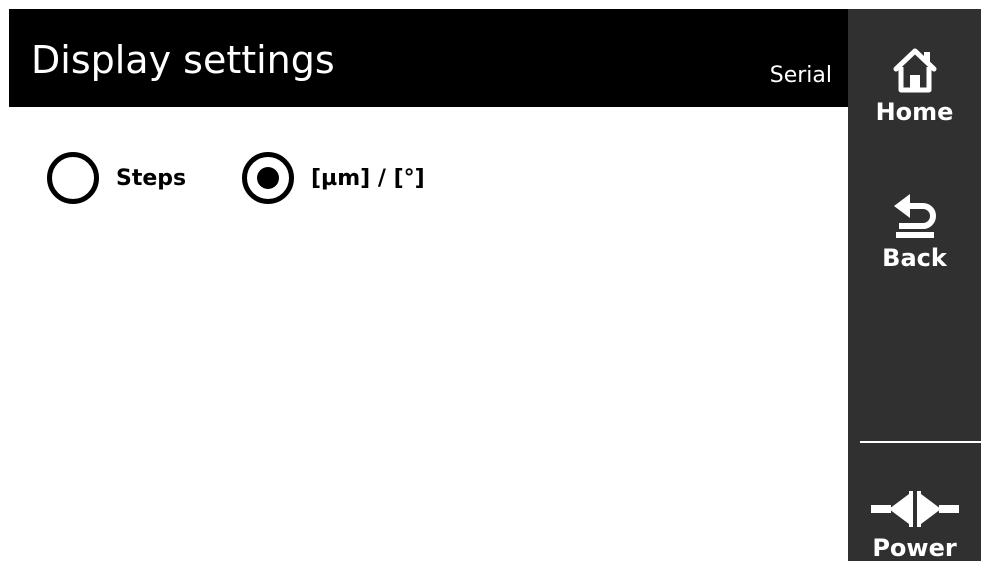 The height and width of the screenshot is (561, 981). I want to click on radio-button-steps, so click(73, 178).